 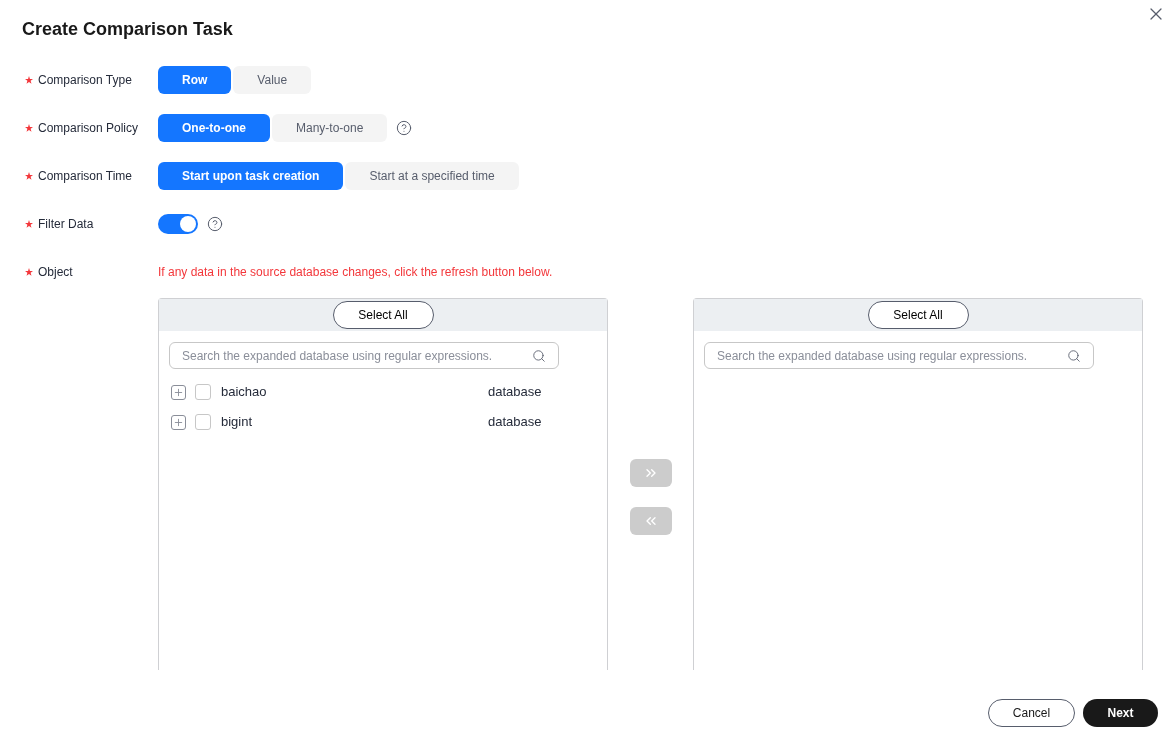 What do you see at coordinates (1031, 713) in the screenshot?
I see `cancel-button: Cancel` at bounding box center [1031, 713].